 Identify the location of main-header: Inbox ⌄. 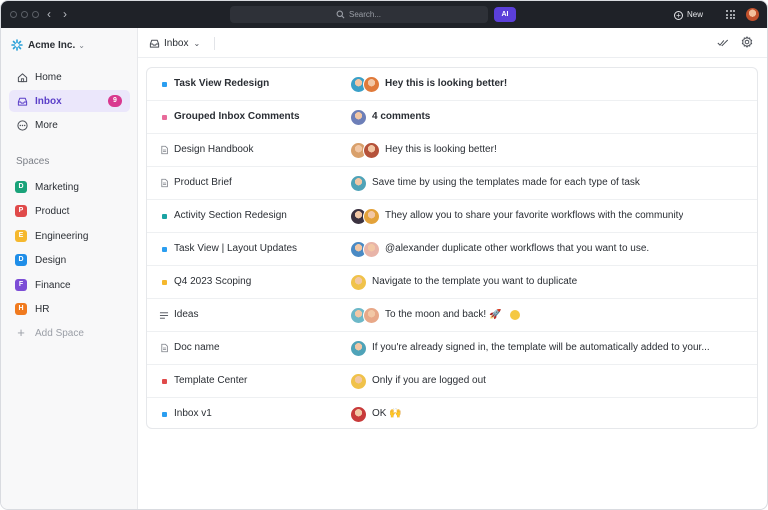
(452, 43).